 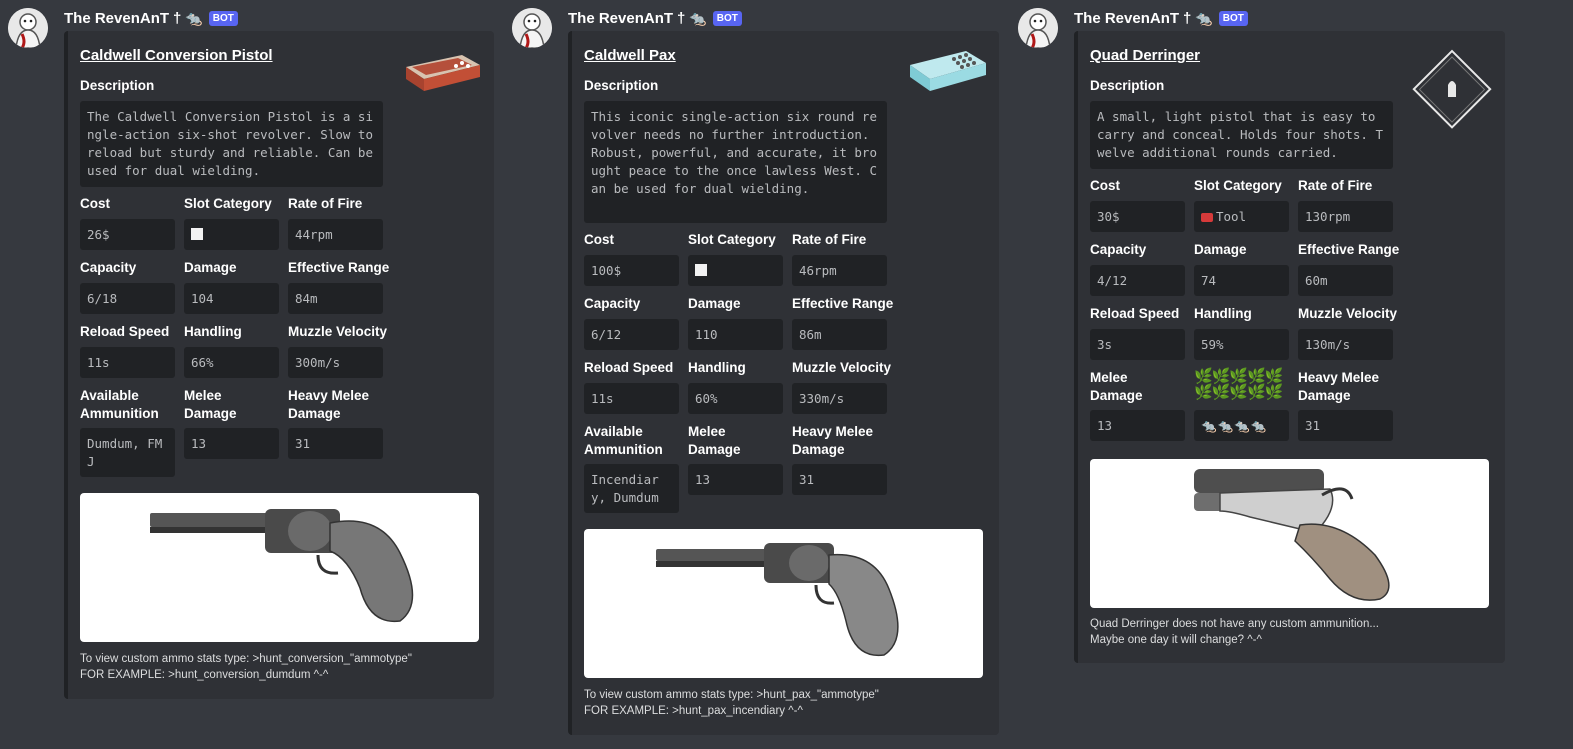 I want to click on rate-of-fire-value: 44rpm, so click(x=335, y=234).